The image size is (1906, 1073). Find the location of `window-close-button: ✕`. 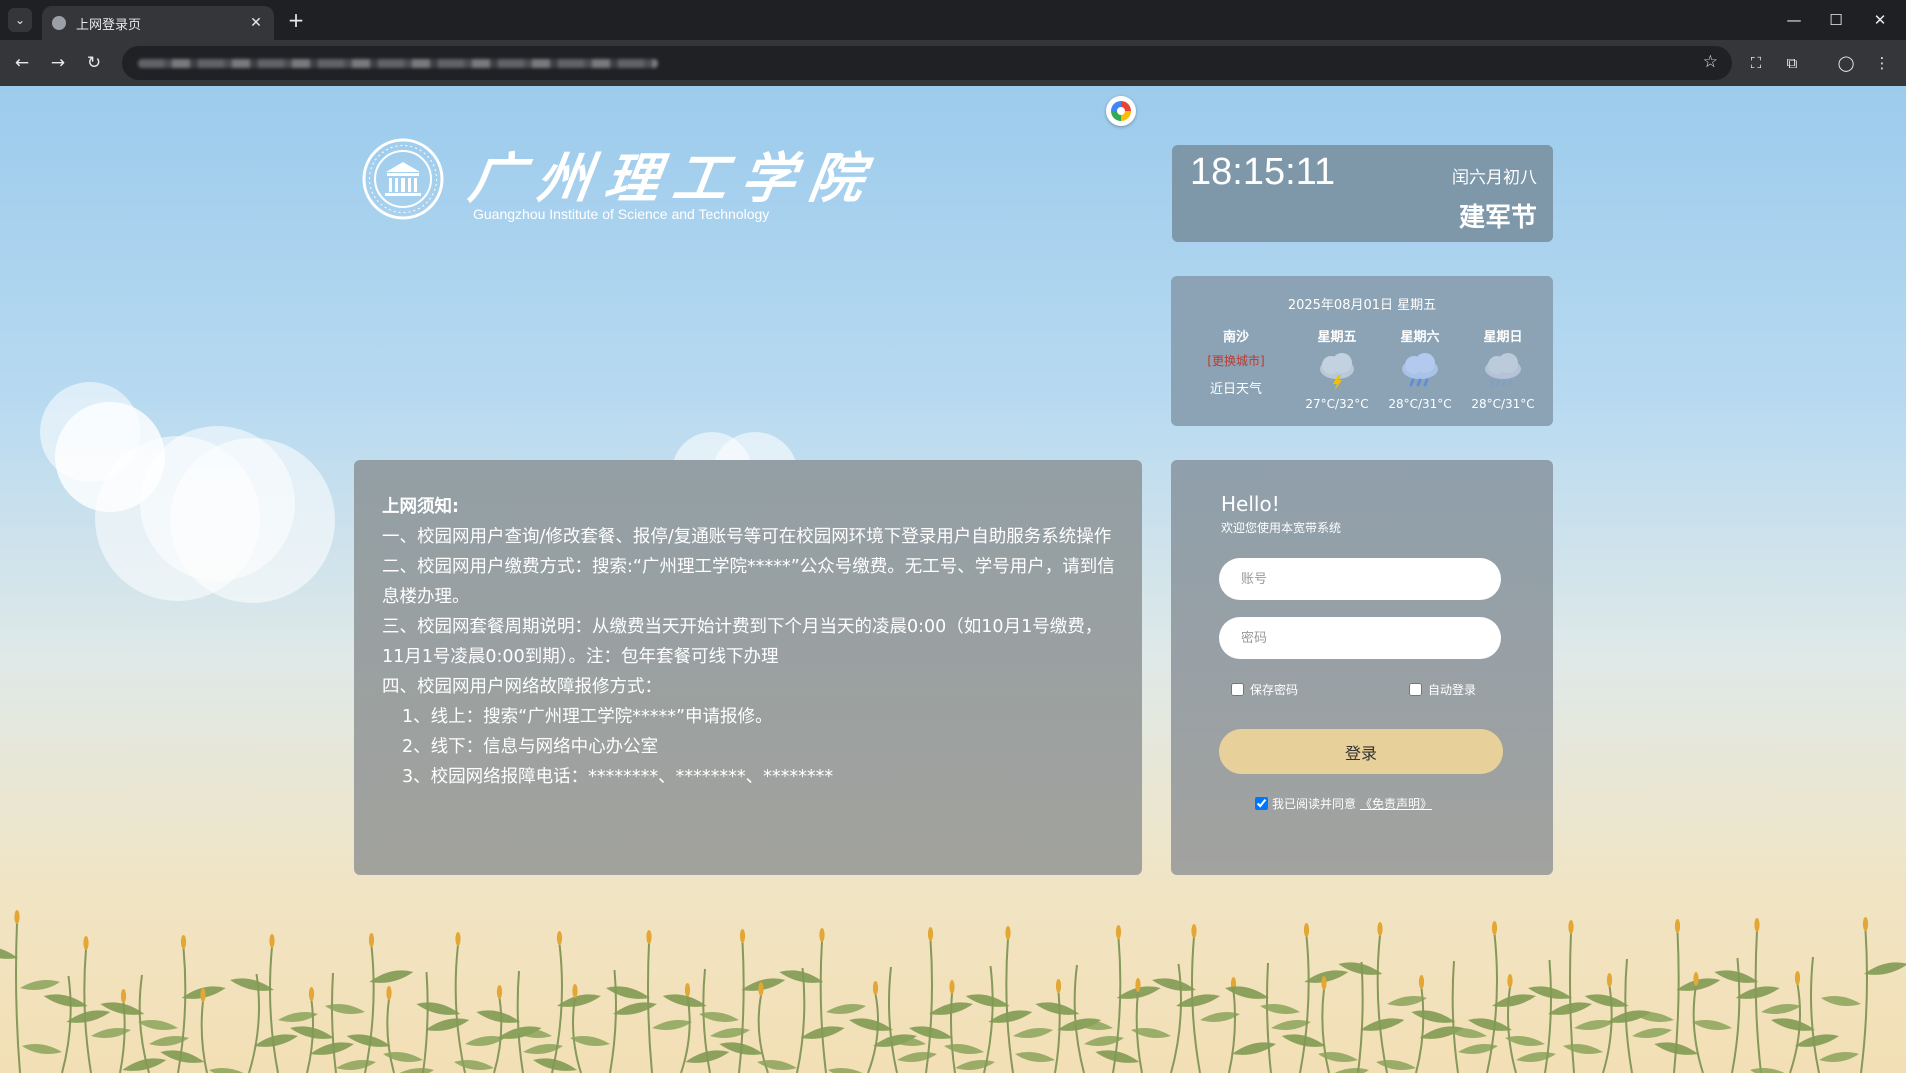

window-close-button: ✕ is located at coordinates (1880, 20).